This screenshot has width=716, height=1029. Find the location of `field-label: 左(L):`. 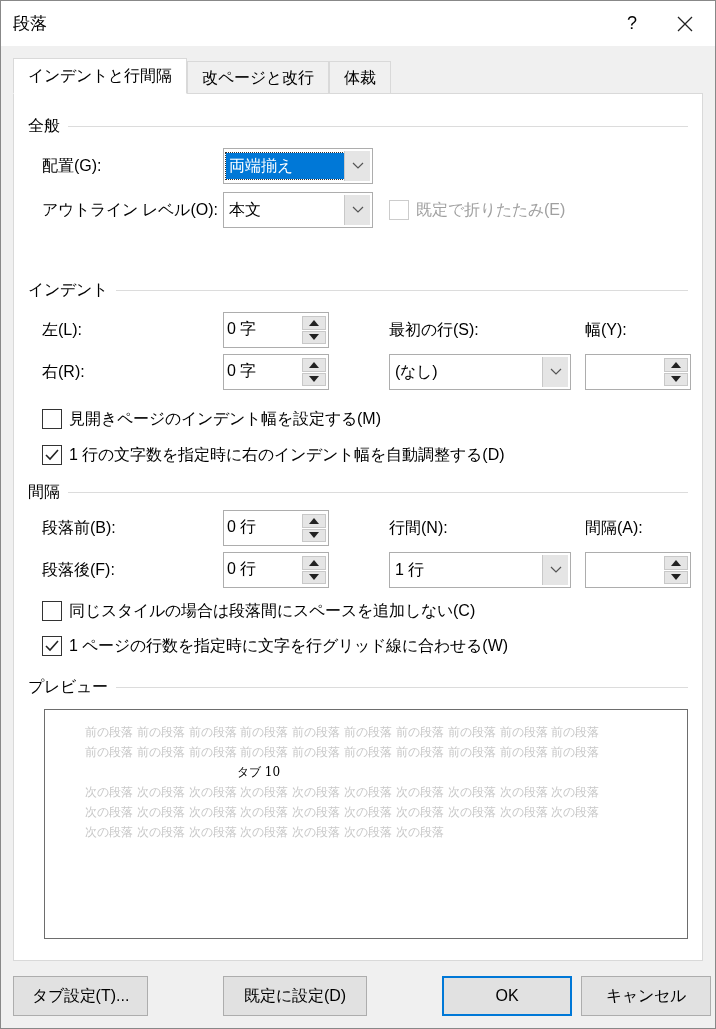

field-label: 左(L): is located at coordinates (62, 330).